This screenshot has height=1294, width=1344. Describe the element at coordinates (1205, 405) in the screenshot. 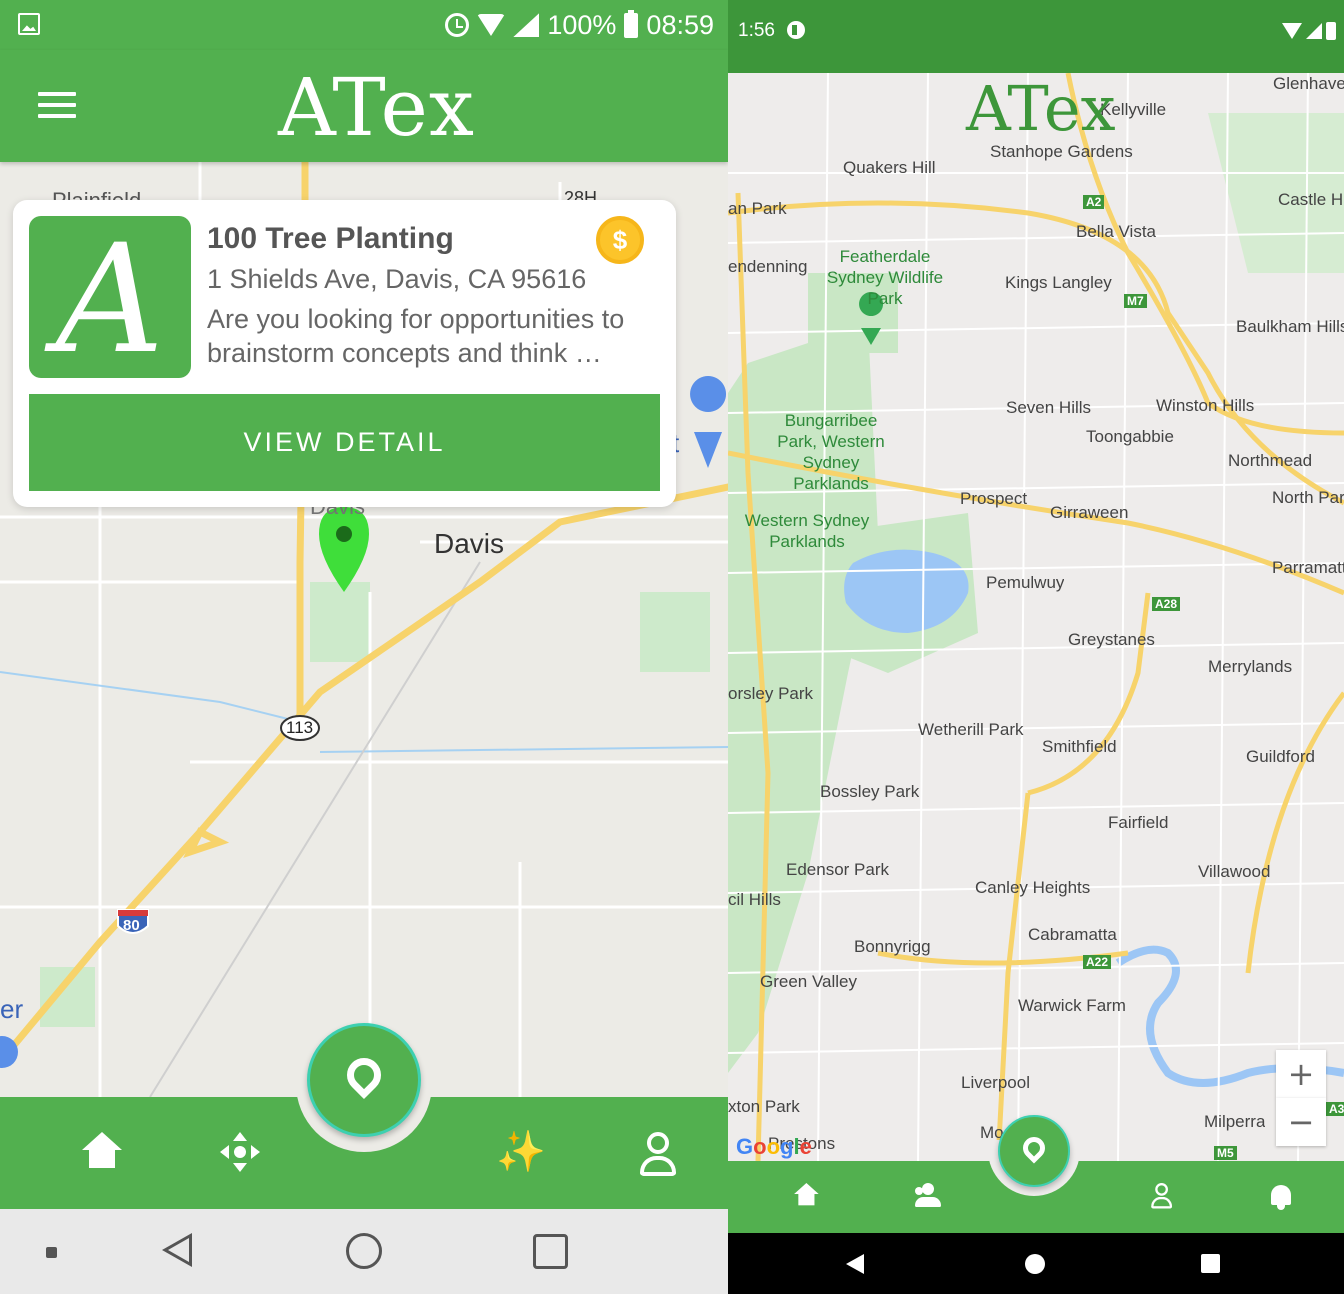

I see `map-place-label: Winston Hills` at that location.